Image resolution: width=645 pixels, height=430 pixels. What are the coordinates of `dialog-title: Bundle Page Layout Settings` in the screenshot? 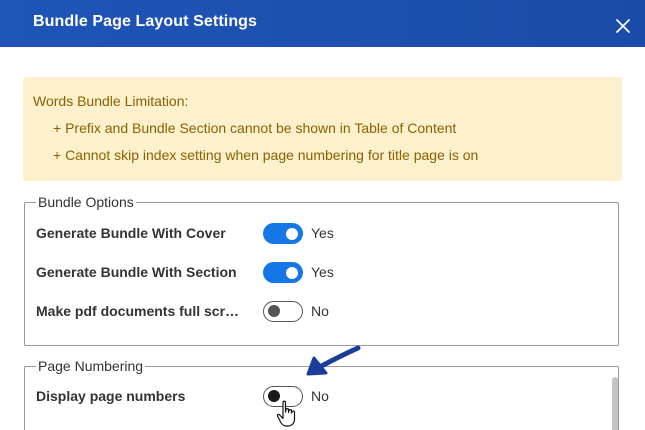 It's located at (145, 21).